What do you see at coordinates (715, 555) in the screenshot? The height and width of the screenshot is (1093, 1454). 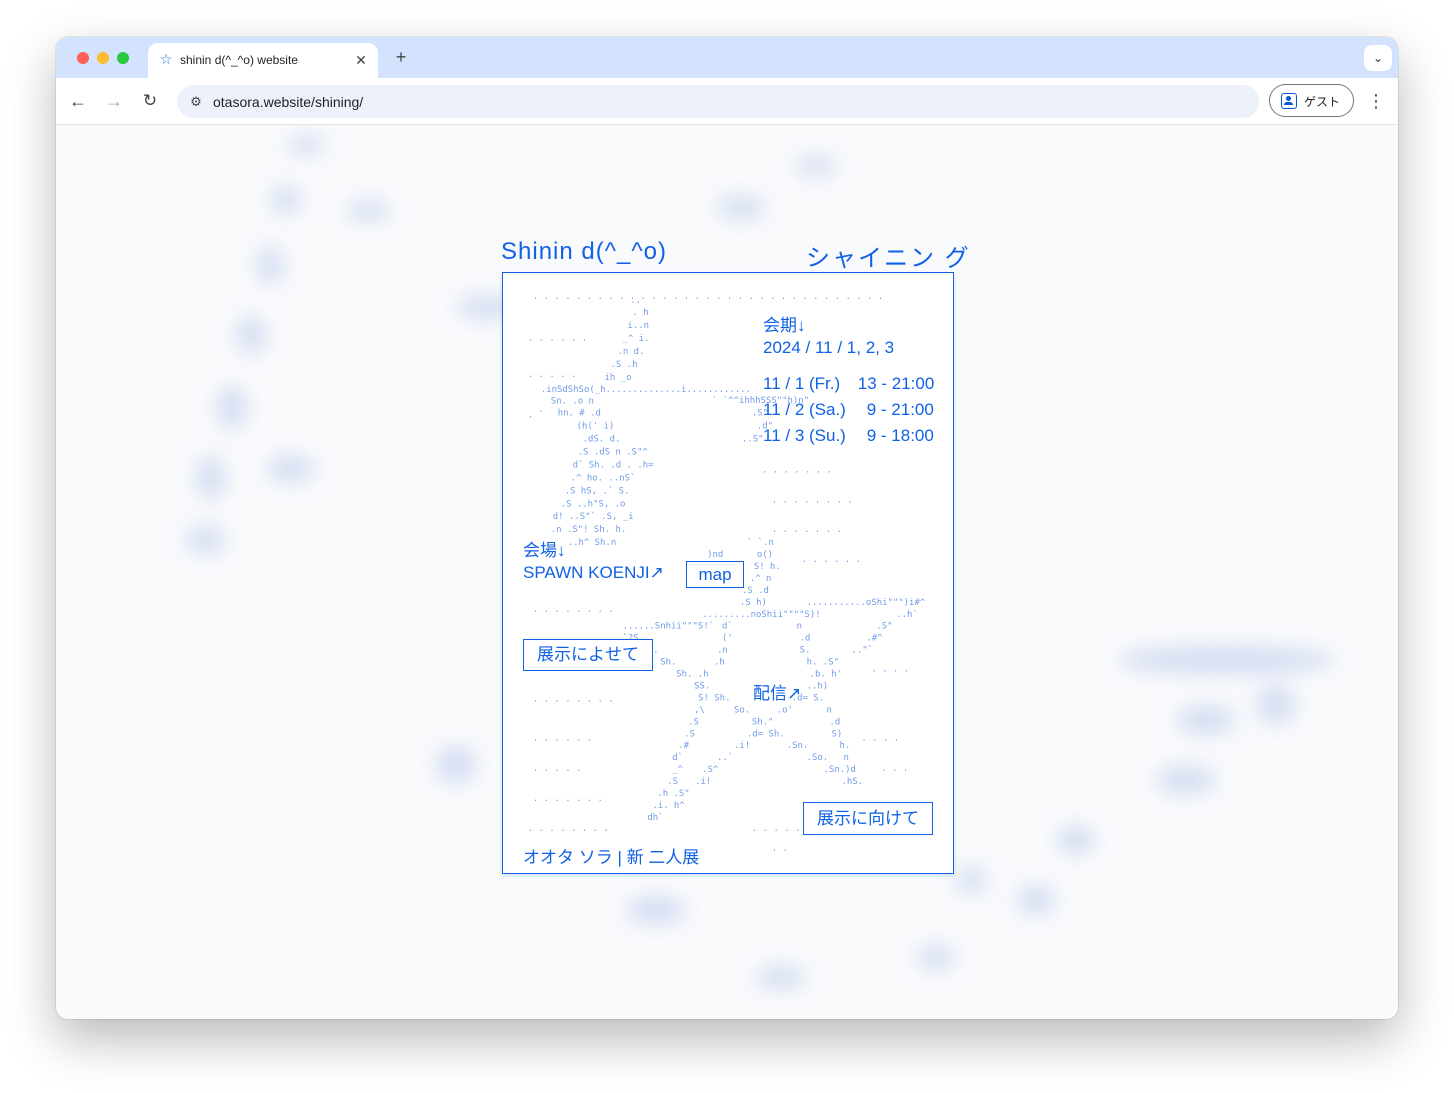 I see `svg-text: )nd` at bounding box center [715, 555].